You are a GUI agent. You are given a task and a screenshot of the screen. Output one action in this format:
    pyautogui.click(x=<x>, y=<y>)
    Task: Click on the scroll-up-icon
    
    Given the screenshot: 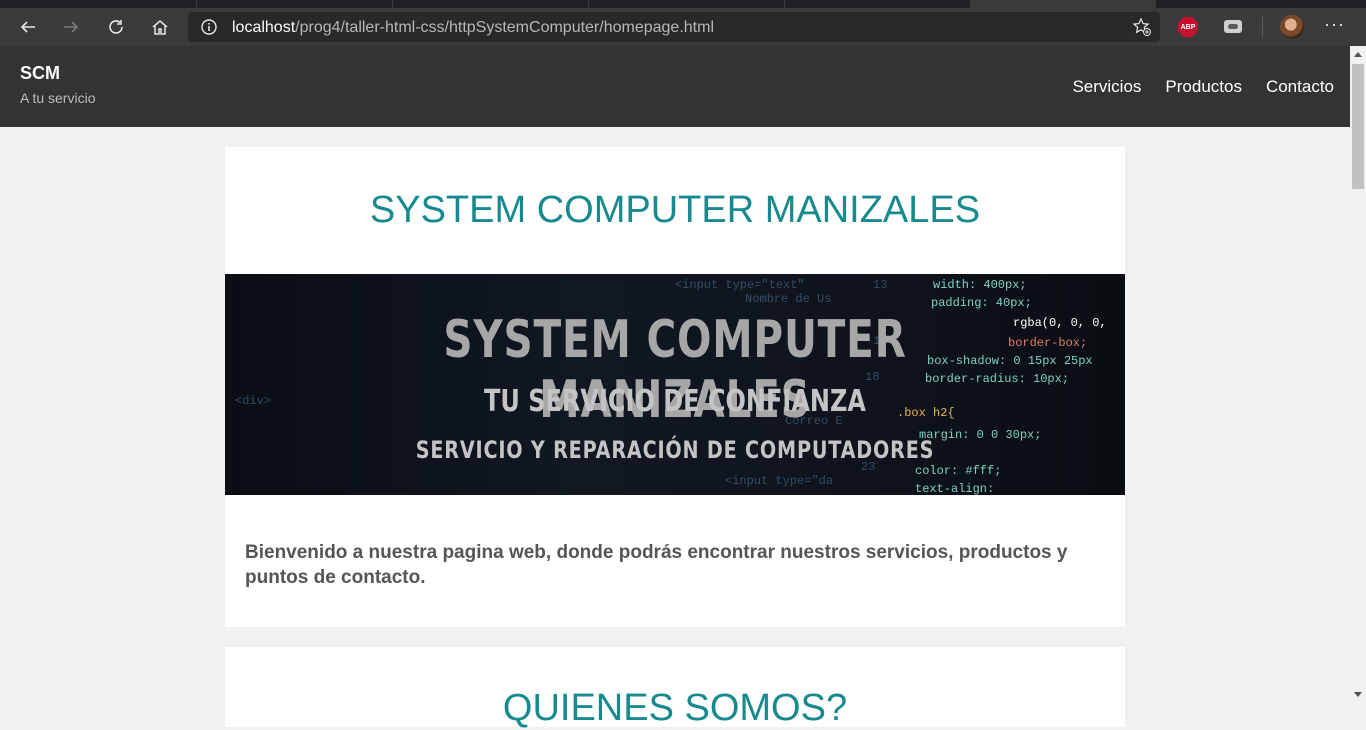 What is the action you would take?
    pyautogui.click(x=1358, y=54)
    